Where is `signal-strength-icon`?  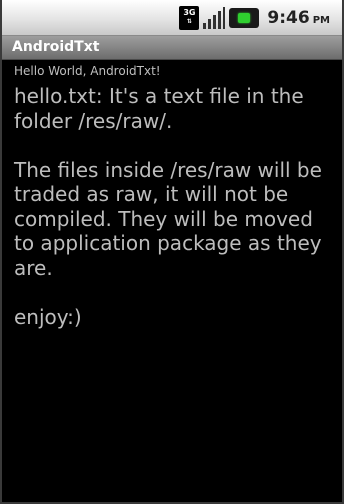
signal-strength-icon is located at coordinates (214, 18).